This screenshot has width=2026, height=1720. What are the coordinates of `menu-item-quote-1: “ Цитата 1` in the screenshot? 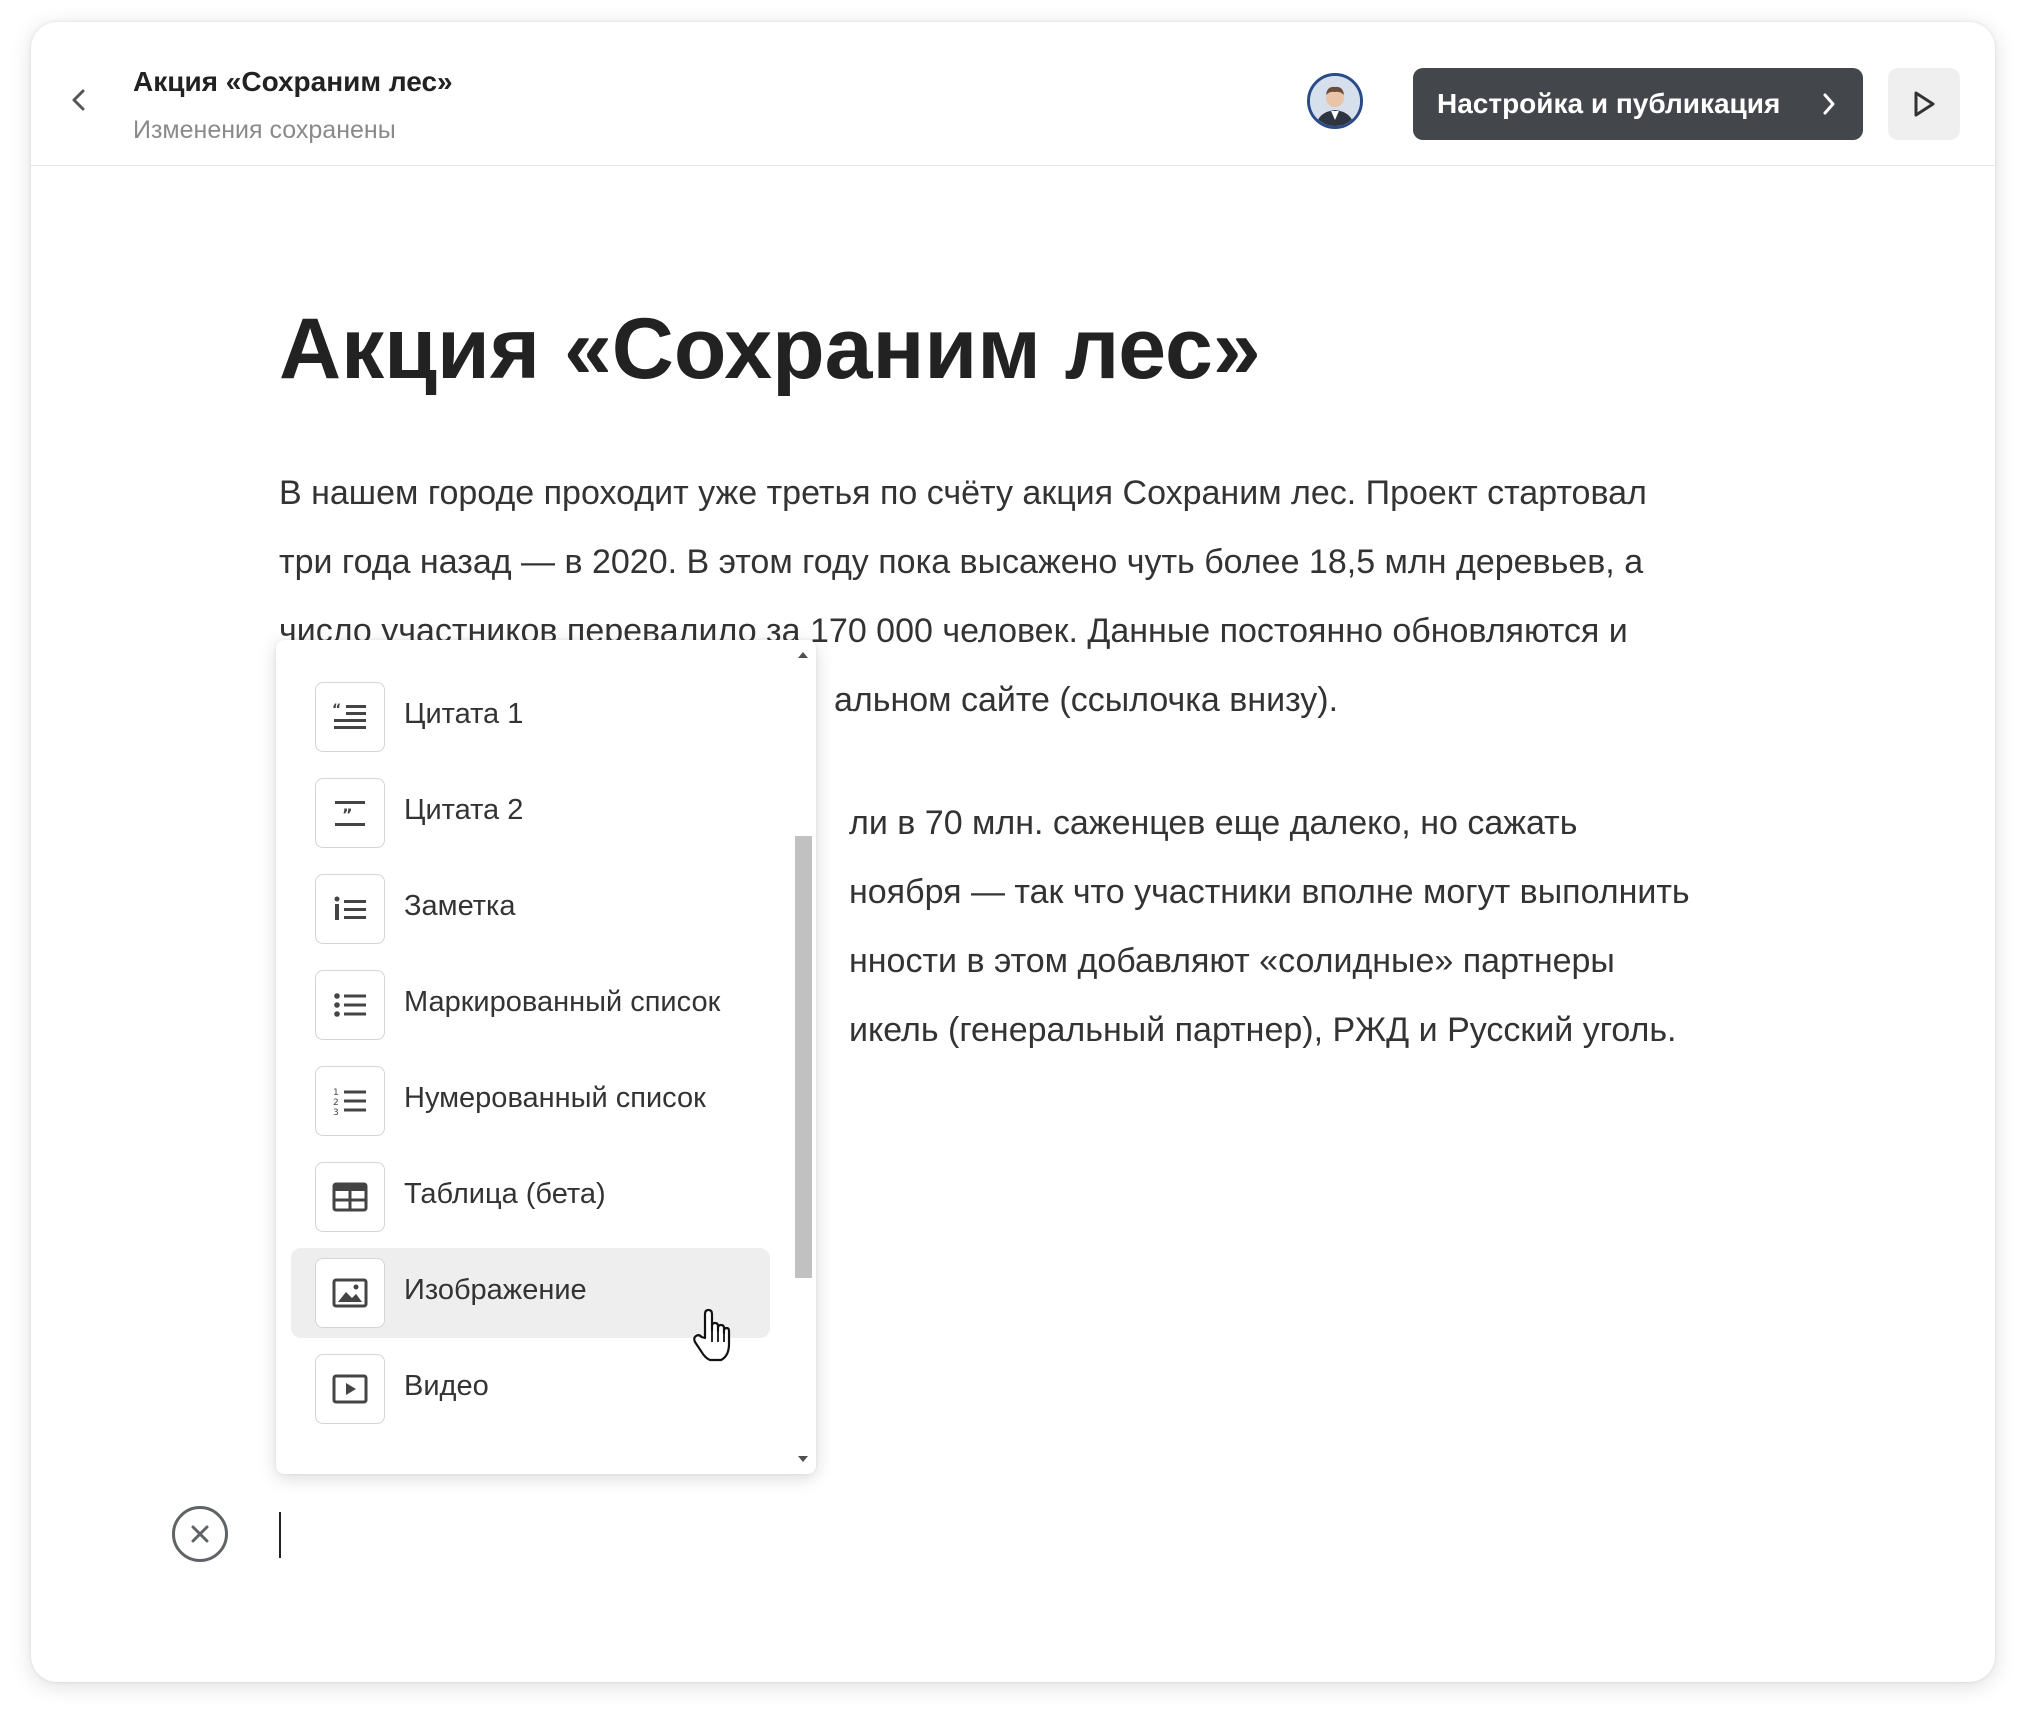 It's located at (530, 717).